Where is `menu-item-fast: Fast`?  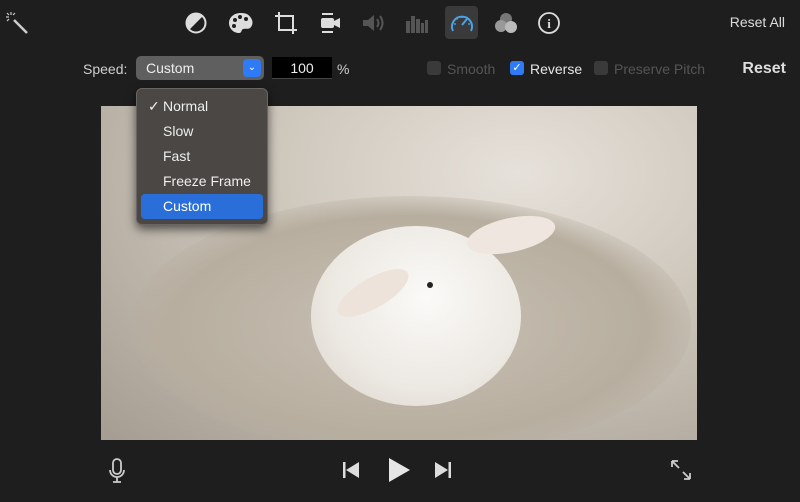 menu-item-fast: Fast is located at coordinates (202, 156).